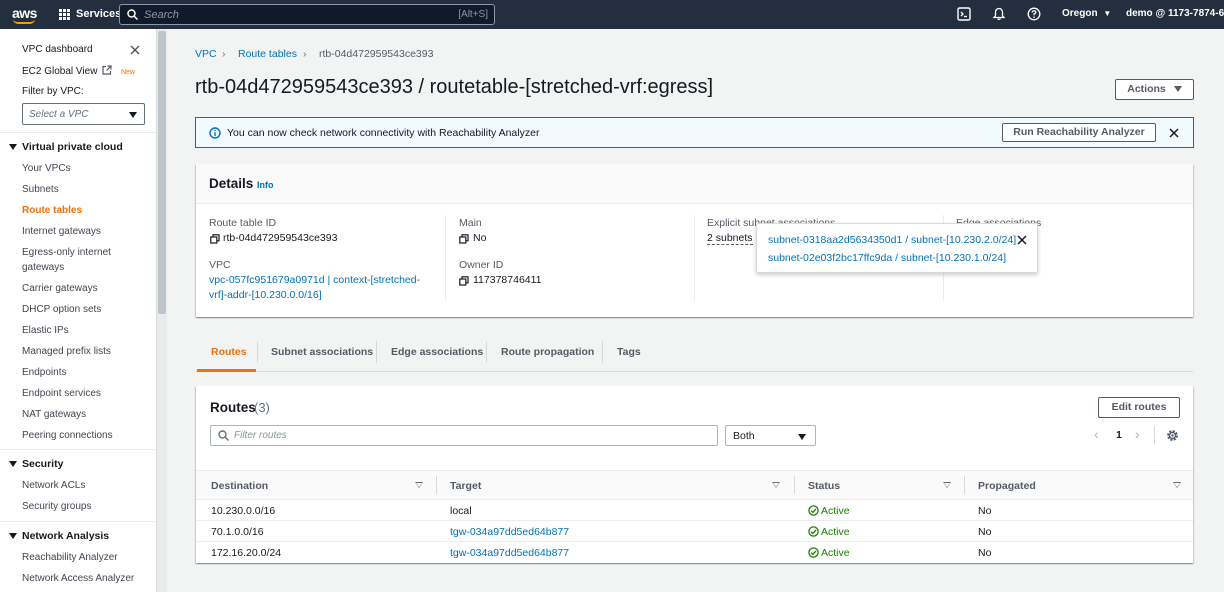  Describe the element at coordinates (52, 210) in the screenshot. I see `sidebar-item-route-tables: Route tables` at that location.